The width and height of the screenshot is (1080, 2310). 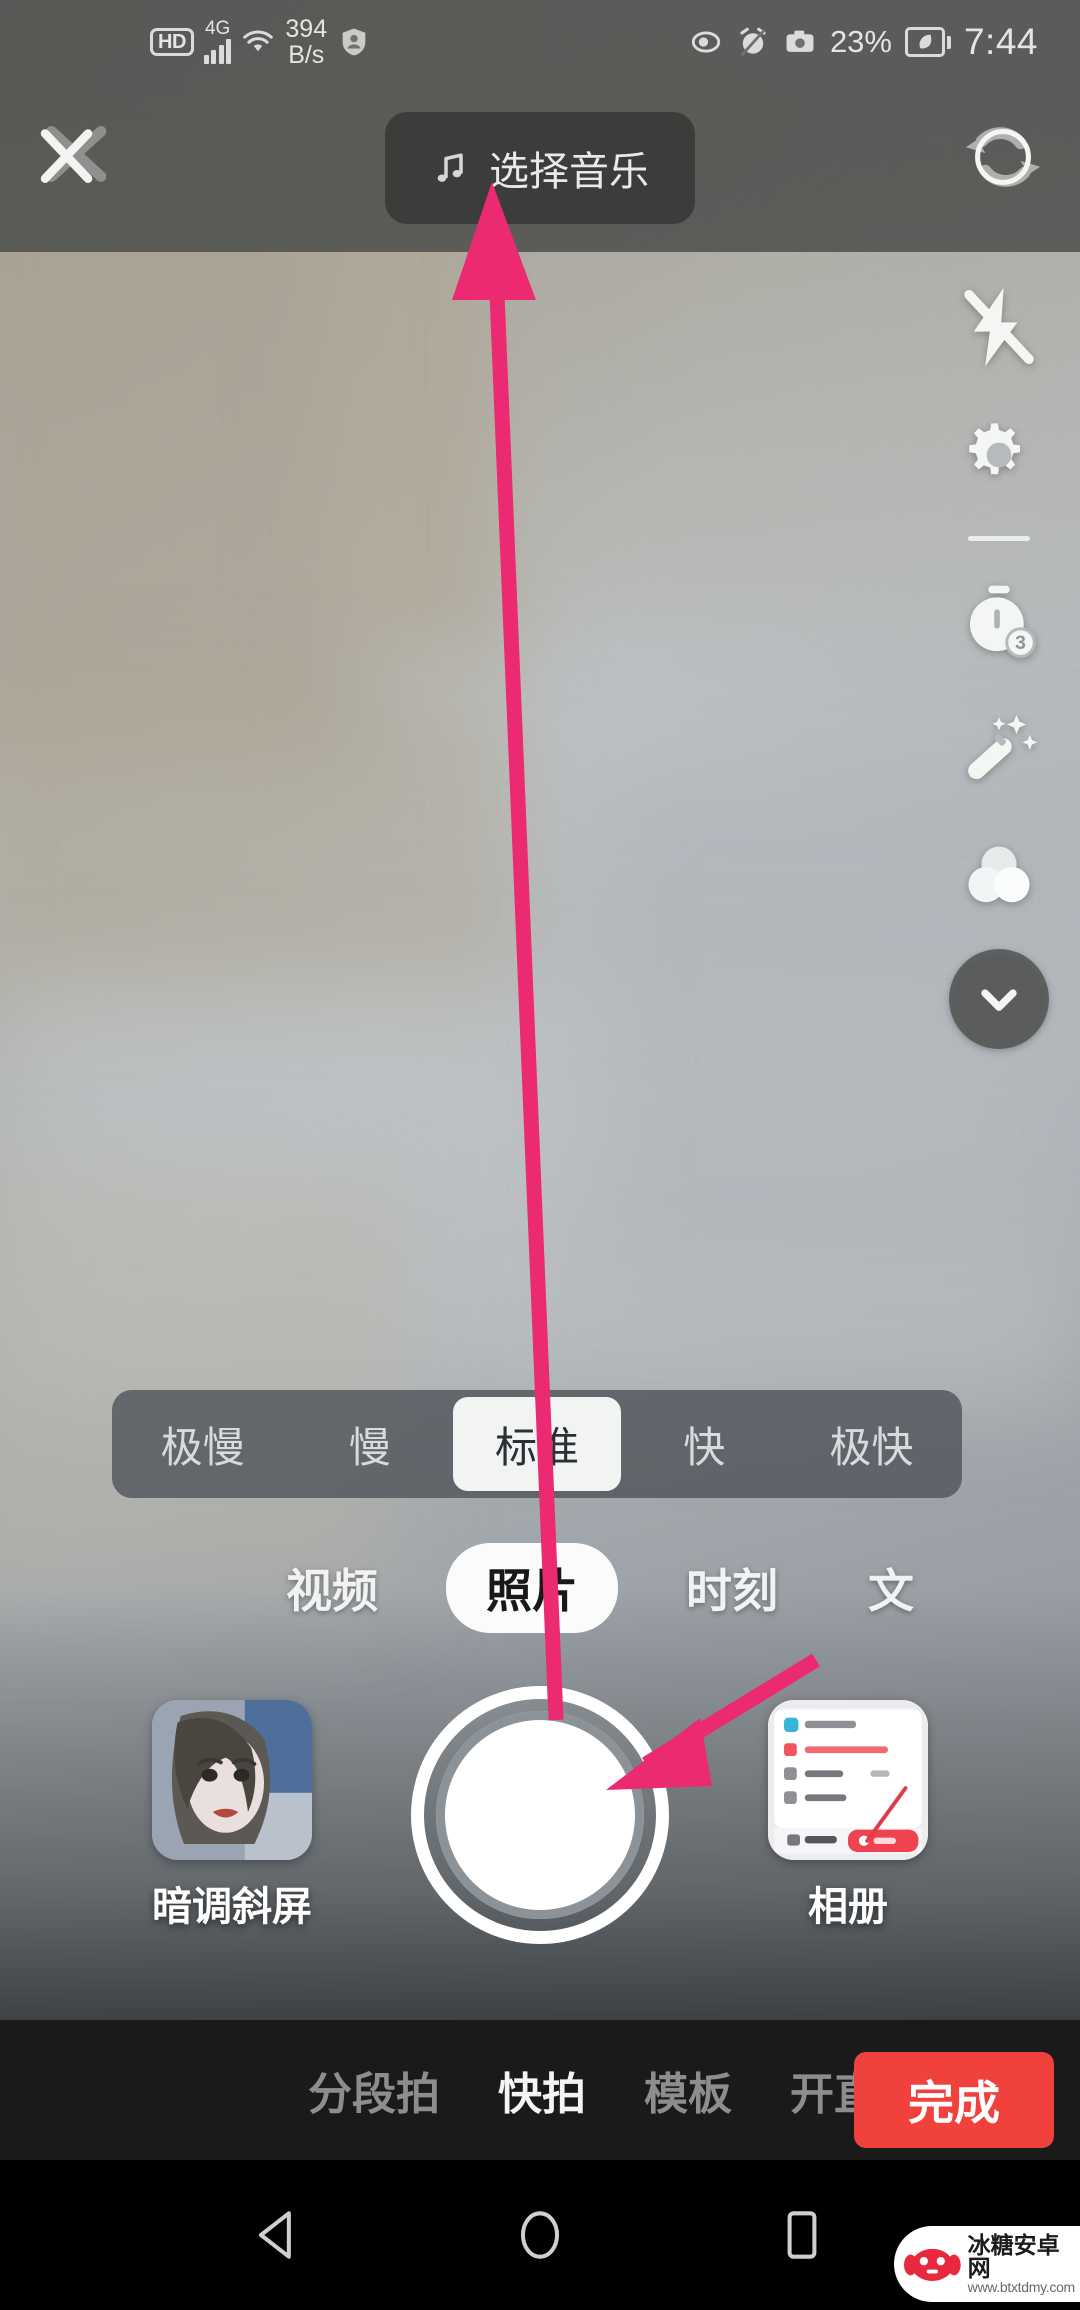 I want to click on alarm-icon, so click(x=753, y=41).